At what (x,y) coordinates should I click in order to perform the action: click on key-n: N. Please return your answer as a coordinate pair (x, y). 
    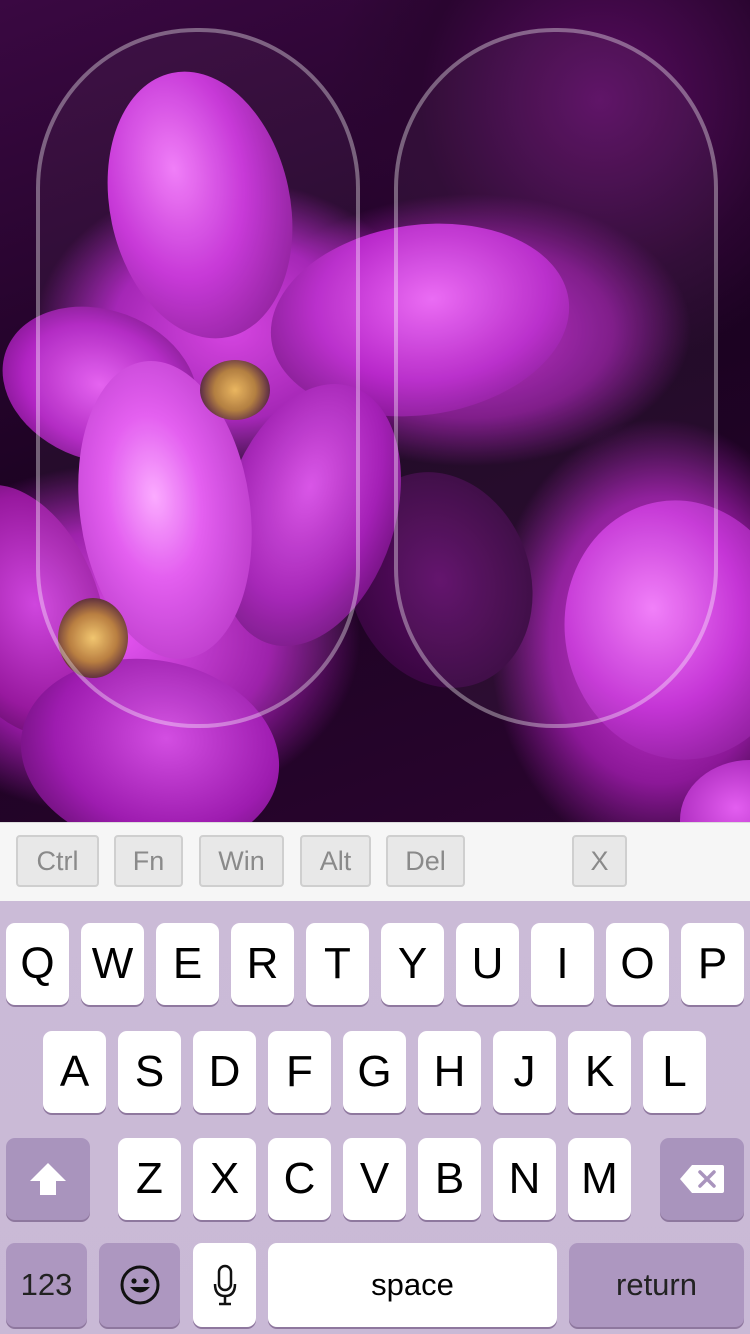
    Looking at the image, I should click on (524, 1179).